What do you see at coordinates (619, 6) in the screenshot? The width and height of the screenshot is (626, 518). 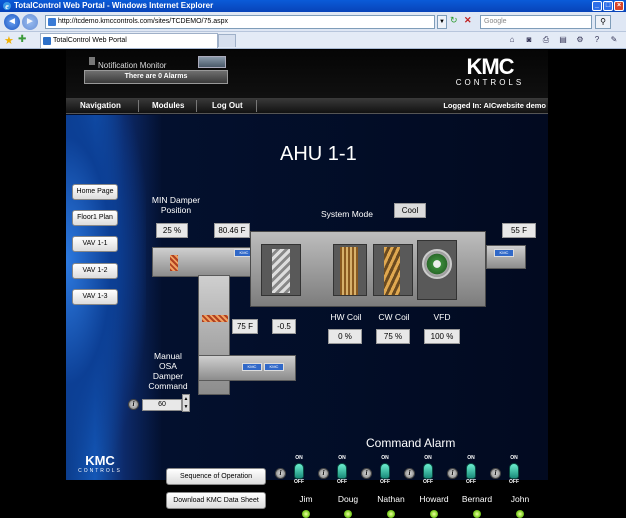 I see `close-button: ×` at bounding box center [619, 6].